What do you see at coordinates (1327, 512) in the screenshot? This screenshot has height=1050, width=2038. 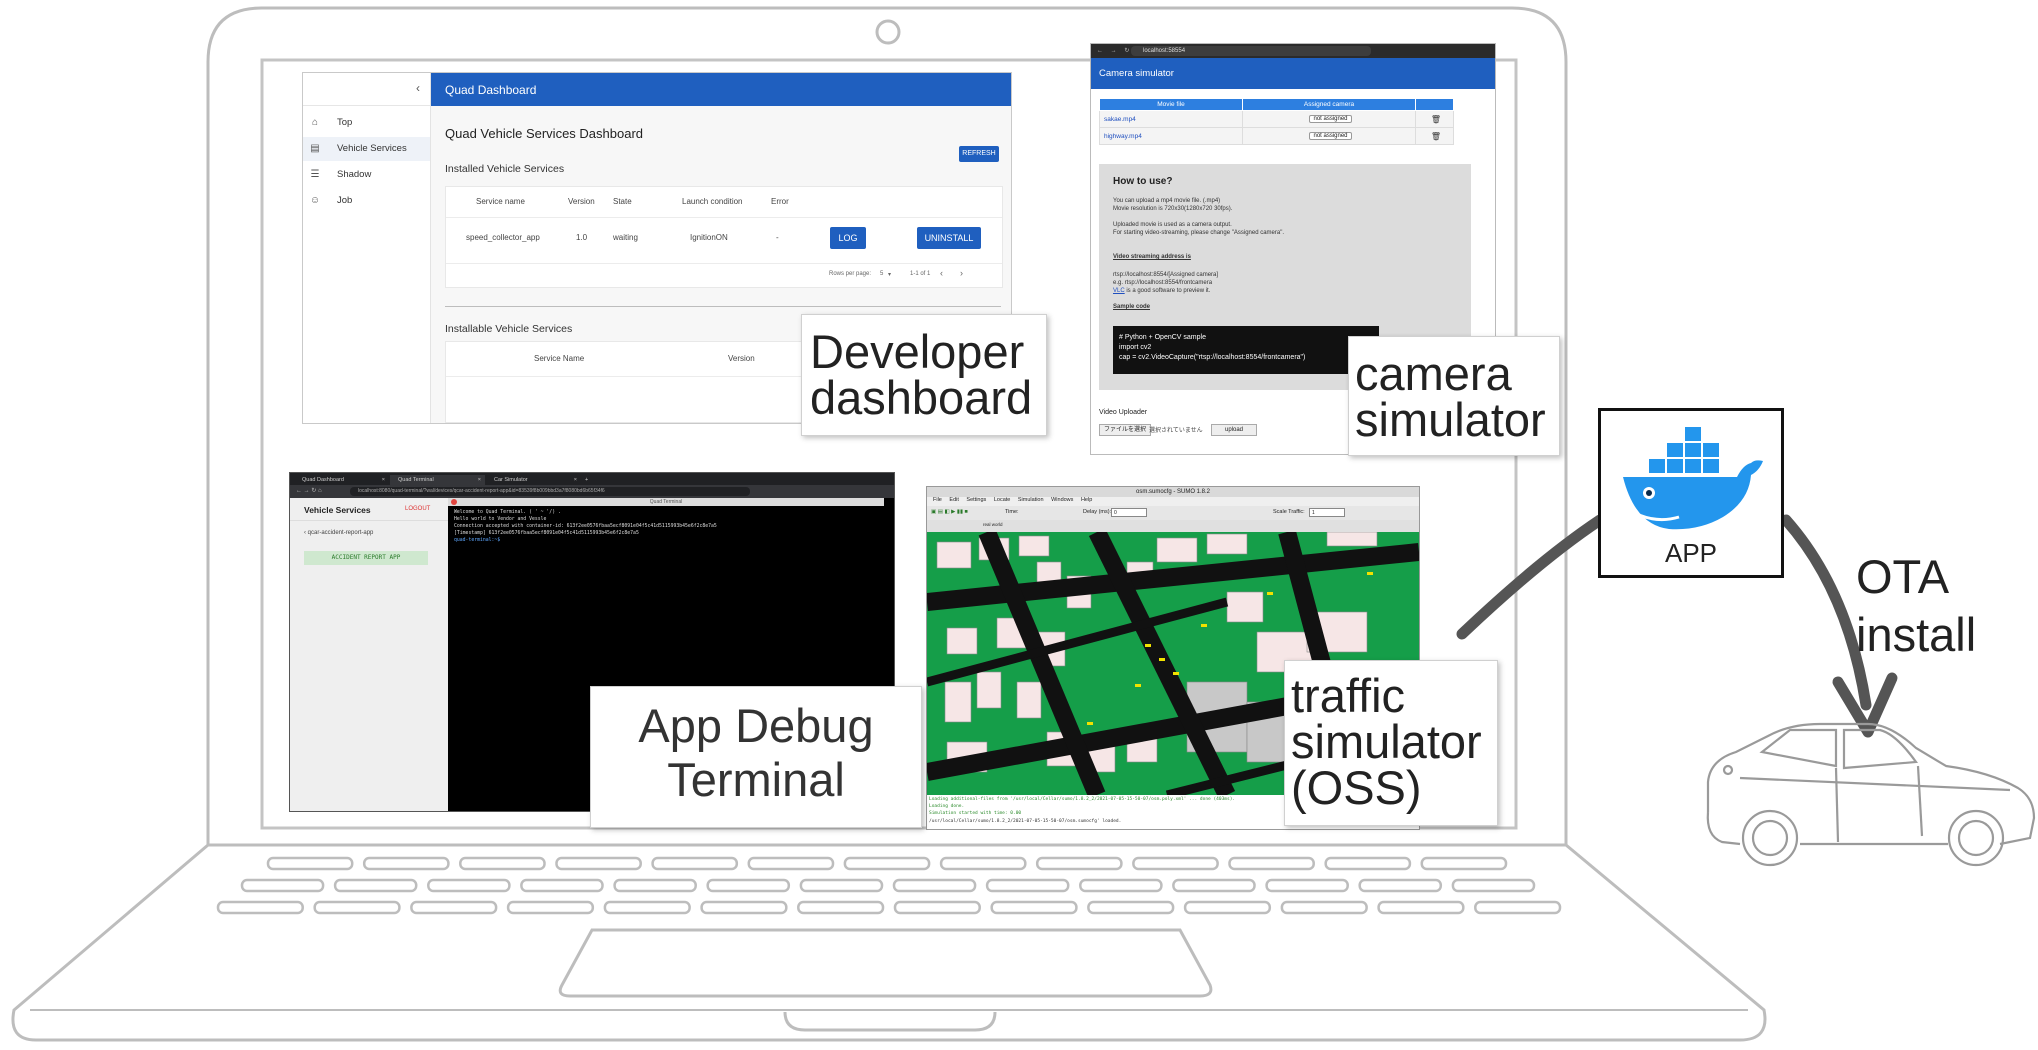 I see `scale-traffic-input: 1` at bounding box center [1327, 512].